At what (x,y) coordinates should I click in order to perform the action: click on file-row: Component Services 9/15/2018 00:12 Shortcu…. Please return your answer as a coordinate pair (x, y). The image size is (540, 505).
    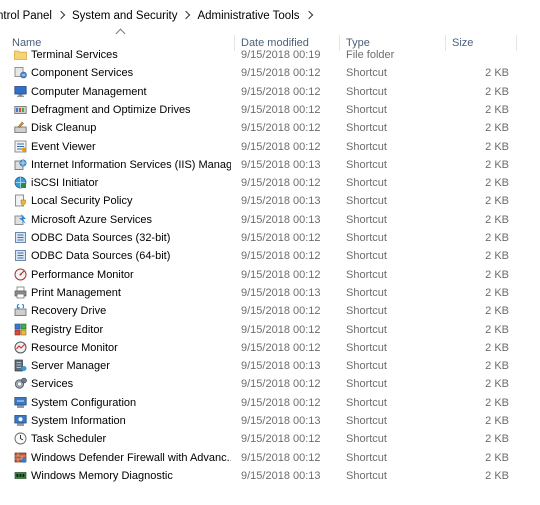
    Looking at the image, I should click on (270, 73).